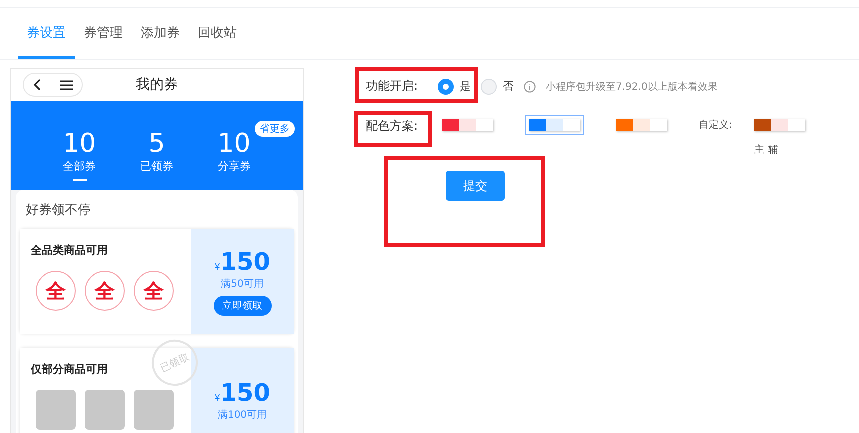 The height and width of the screenshot is (433, 859). I want to click on stat-label: 全部券, so click(79, 166).